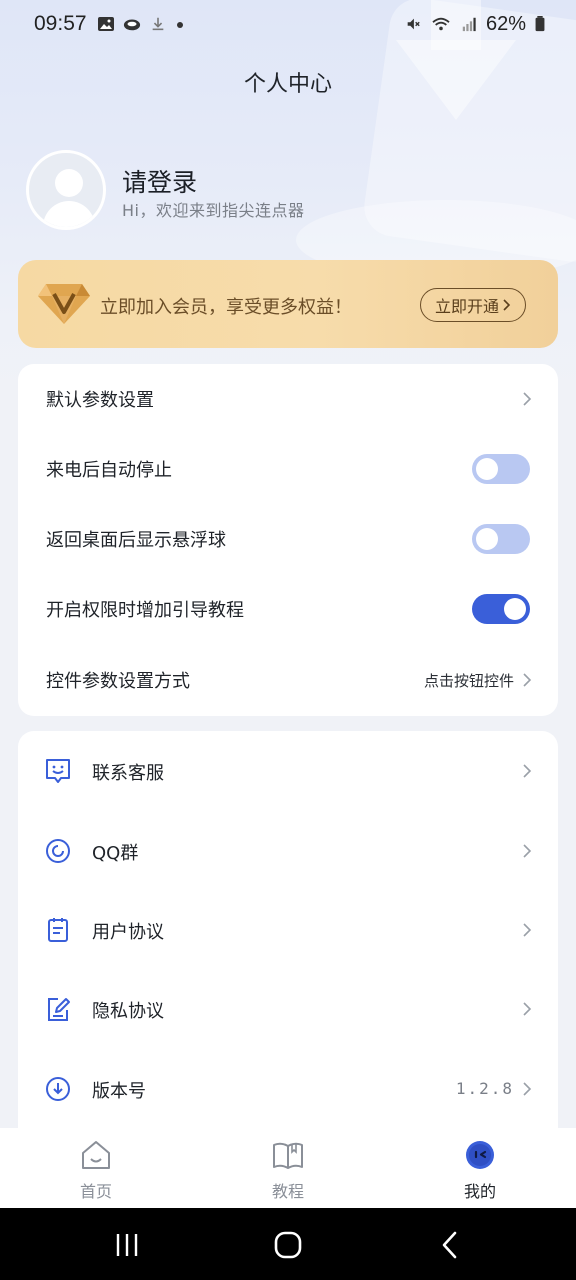 The image size is (576, 1280). Describe the element at coordinates (288, 680) in the screenshot. I see `control-params-mode-row: 控件参数设置方式 点击按钮控件` at that location.